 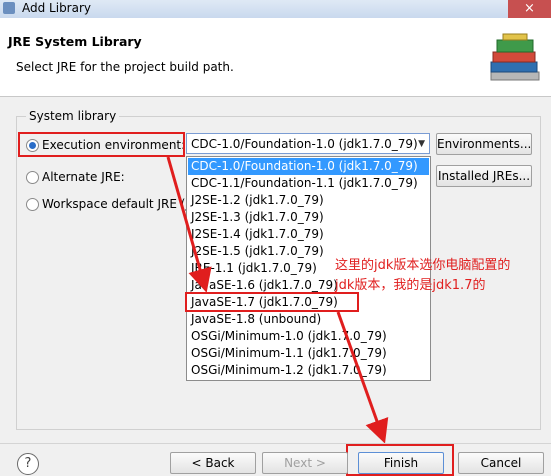 What do you see at coordinates (213, 463) in the screenshot?
I see `back-button: < Back` at bounding box center [213, 463].